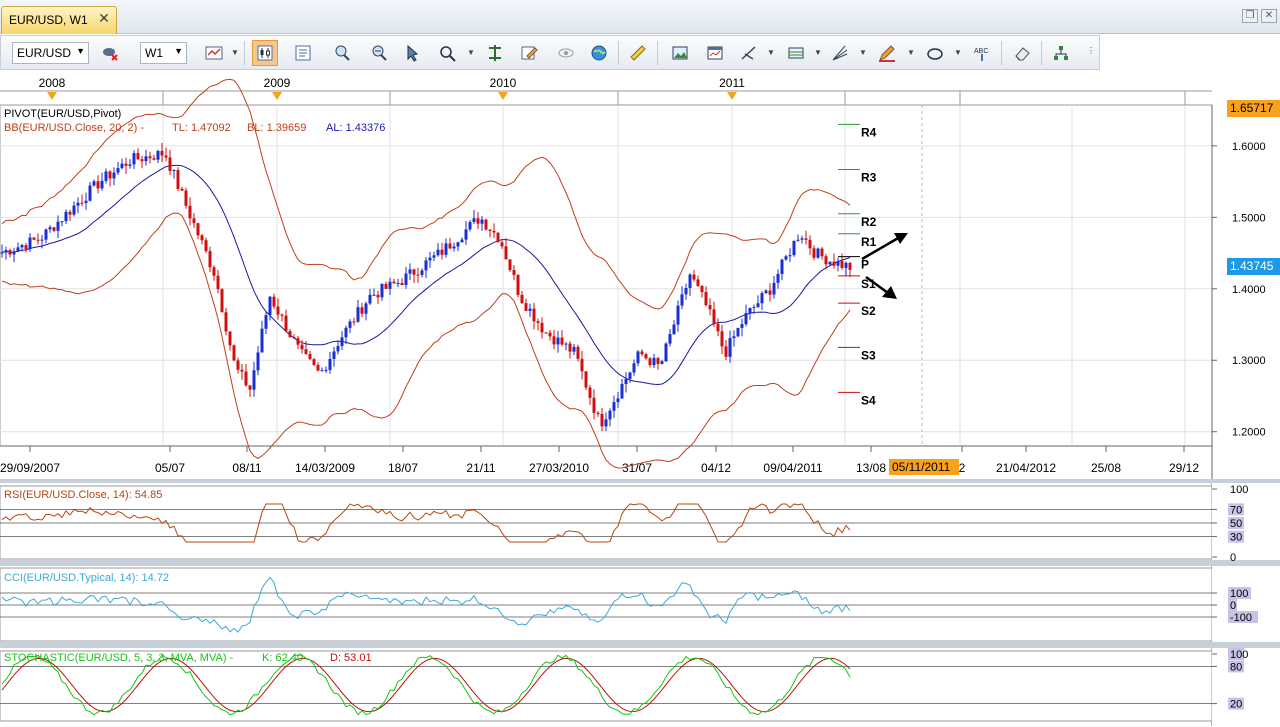 The height and width of the screenshot is (727, 1280). Describe the element at coordinates (792, 468) in the screenshot. I see `date-tick-label: 09/04/2011` at that location.